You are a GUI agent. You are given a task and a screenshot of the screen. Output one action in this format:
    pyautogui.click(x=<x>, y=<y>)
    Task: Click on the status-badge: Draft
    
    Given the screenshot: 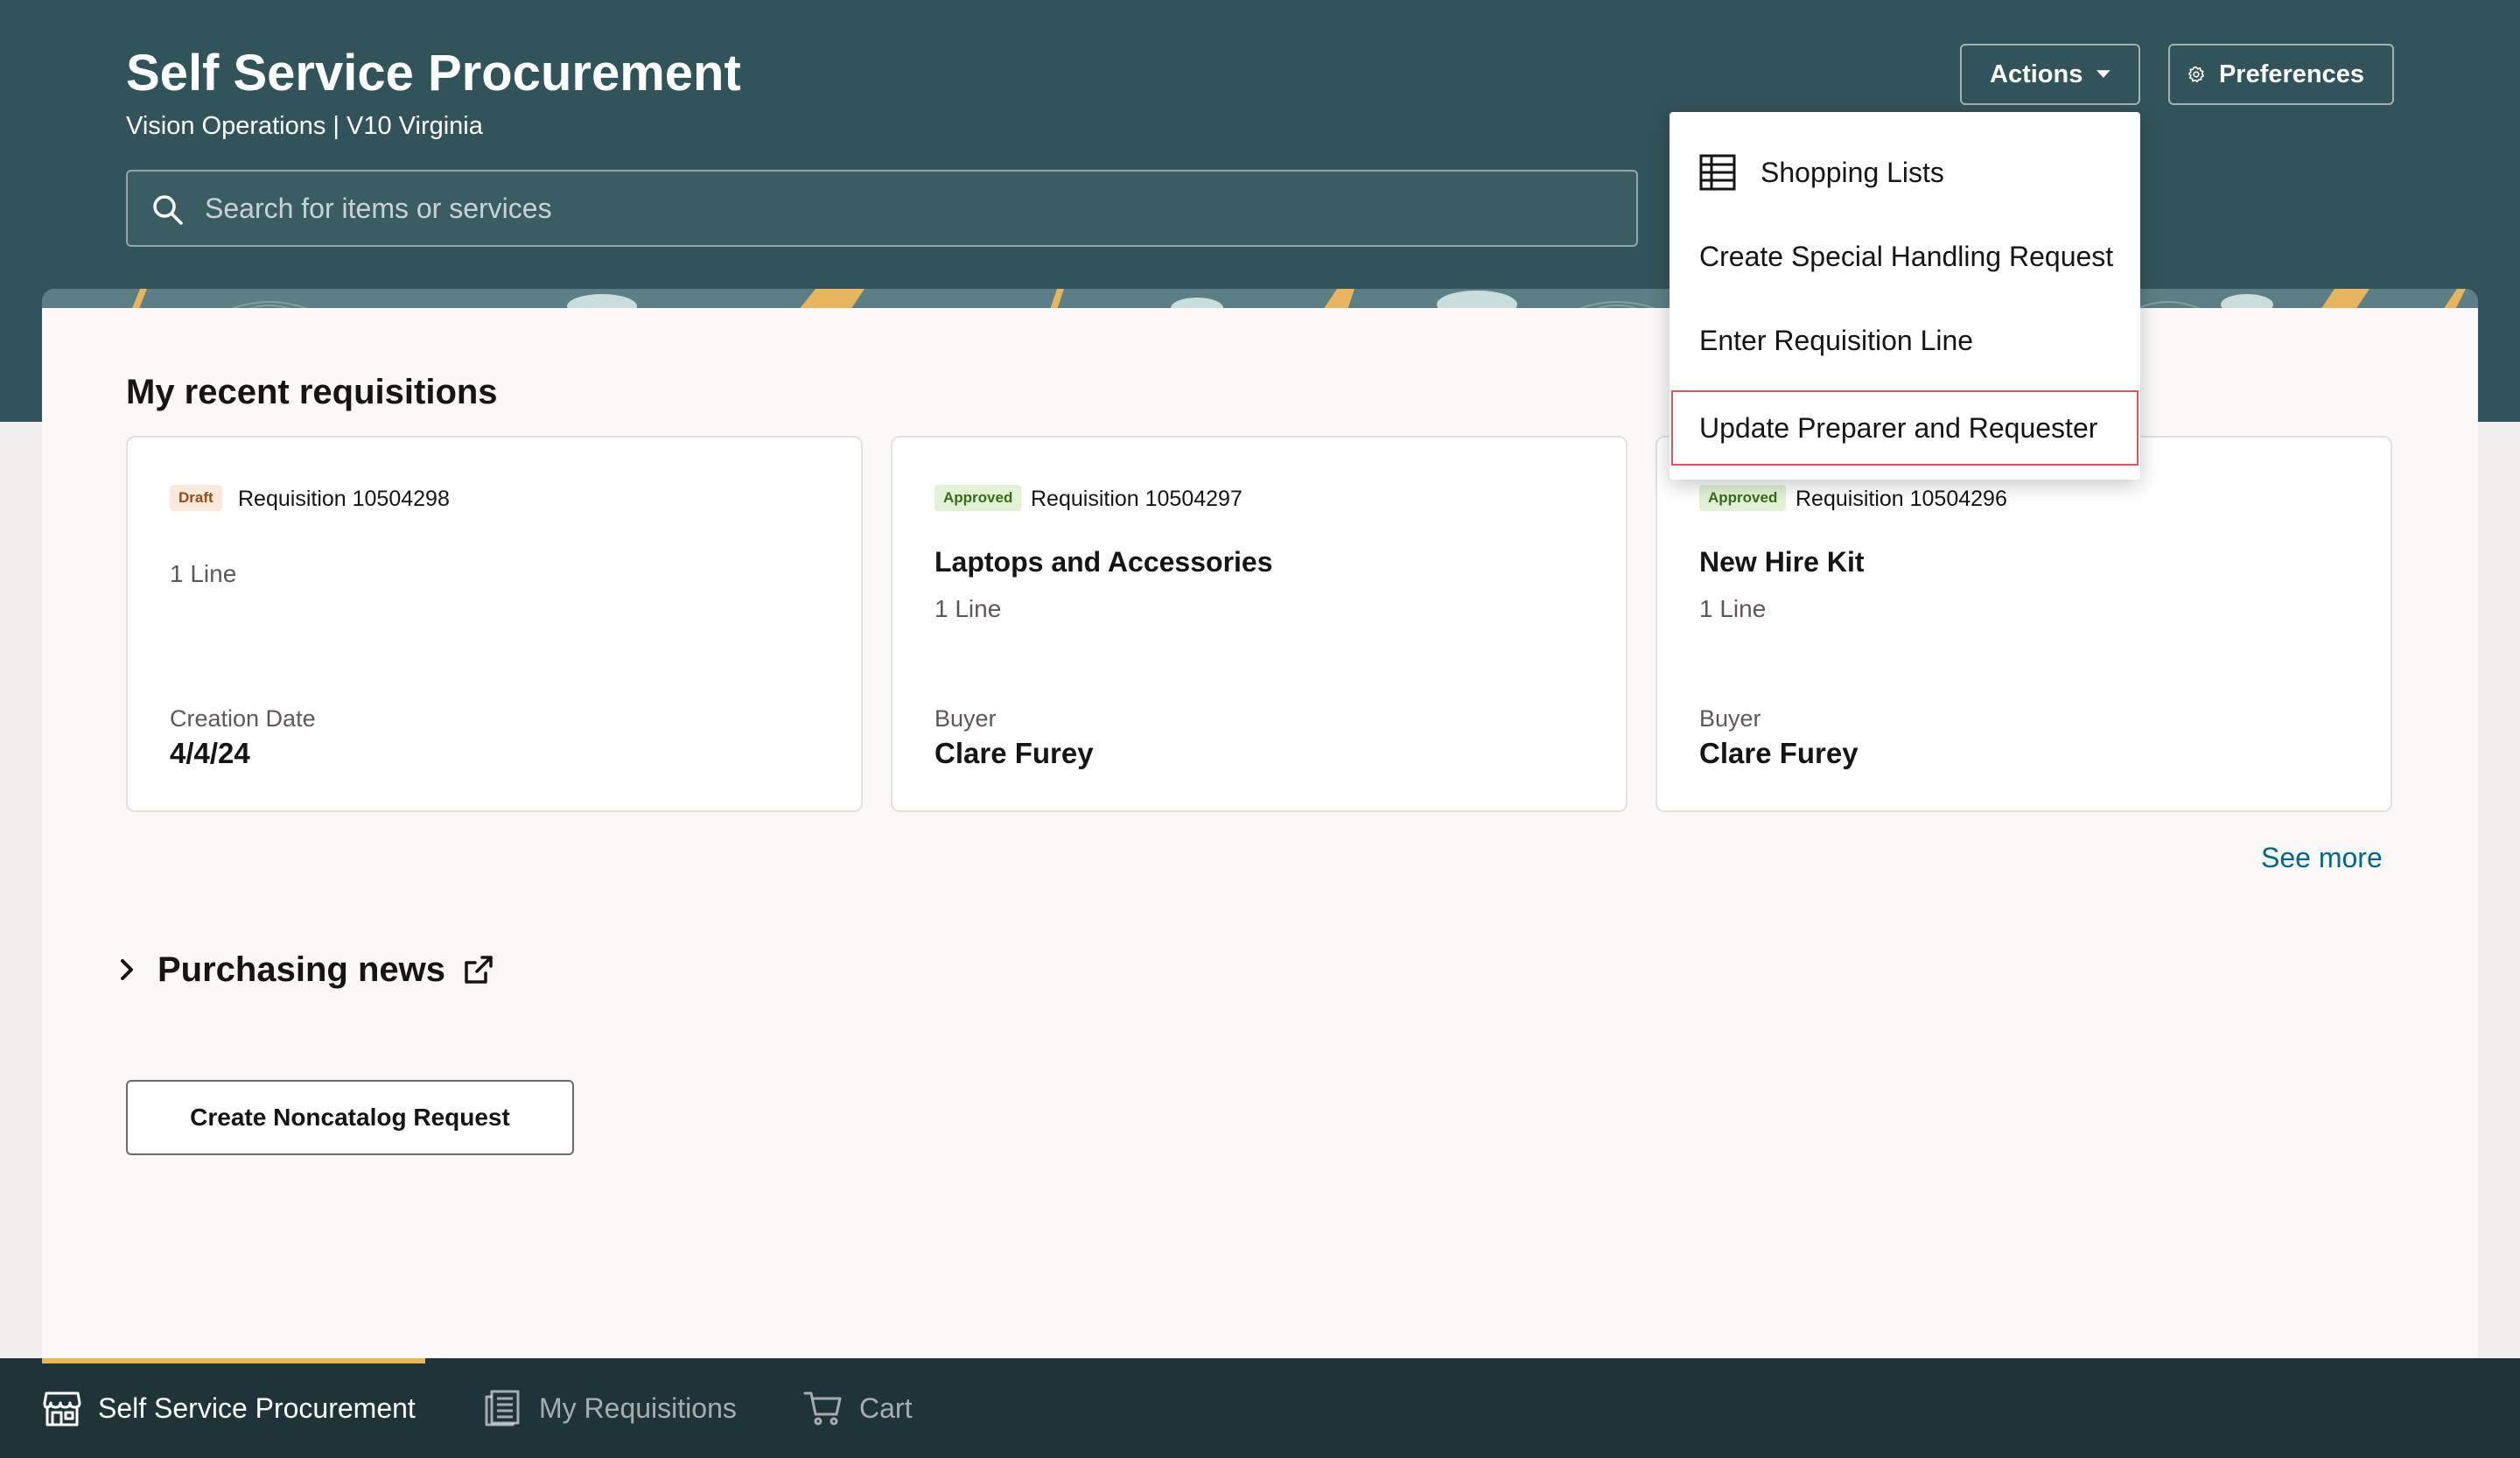 What is the action you would take?
    pyautogui.click(x=196, y=498)
    